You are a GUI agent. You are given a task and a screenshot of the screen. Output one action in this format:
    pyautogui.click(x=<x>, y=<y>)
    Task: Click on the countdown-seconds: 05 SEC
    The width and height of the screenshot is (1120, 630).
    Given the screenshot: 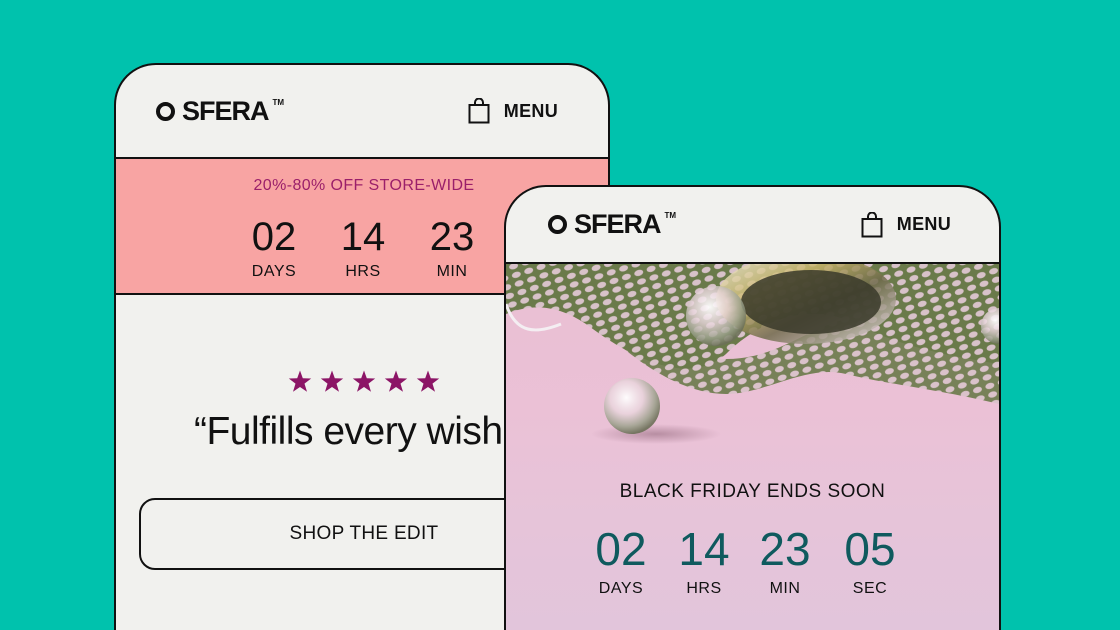 What is the action you would take?
    pyautogui.click(x=870, y=562)
    